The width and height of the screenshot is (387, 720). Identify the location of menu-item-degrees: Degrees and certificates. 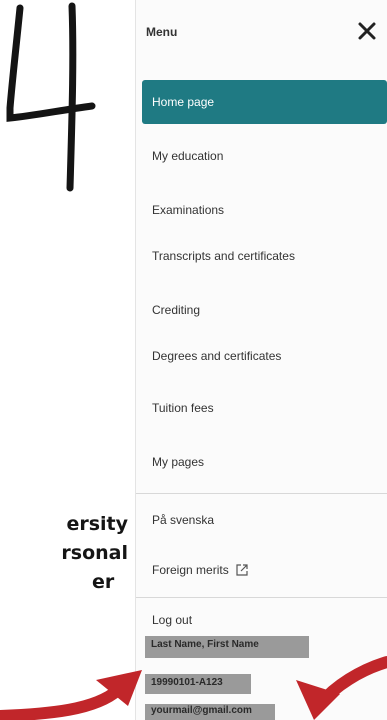
(264, 356).